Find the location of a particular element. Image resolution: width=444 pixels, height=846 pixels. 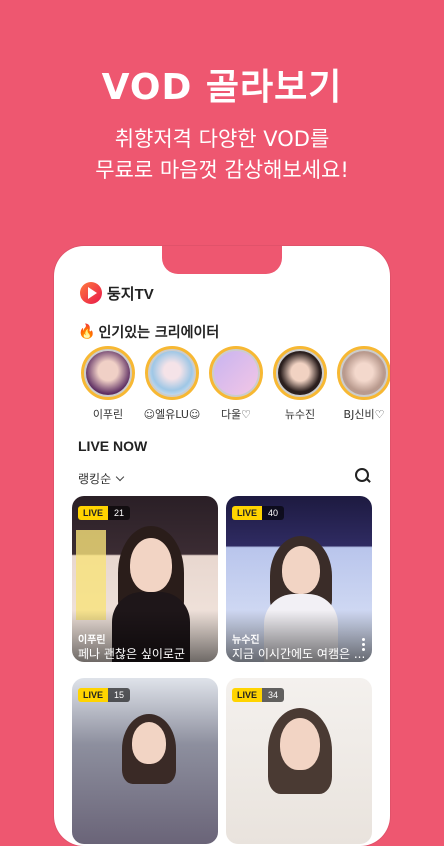

creator-item: ☺엘유LU☺ is located at coordinates (172, 384).